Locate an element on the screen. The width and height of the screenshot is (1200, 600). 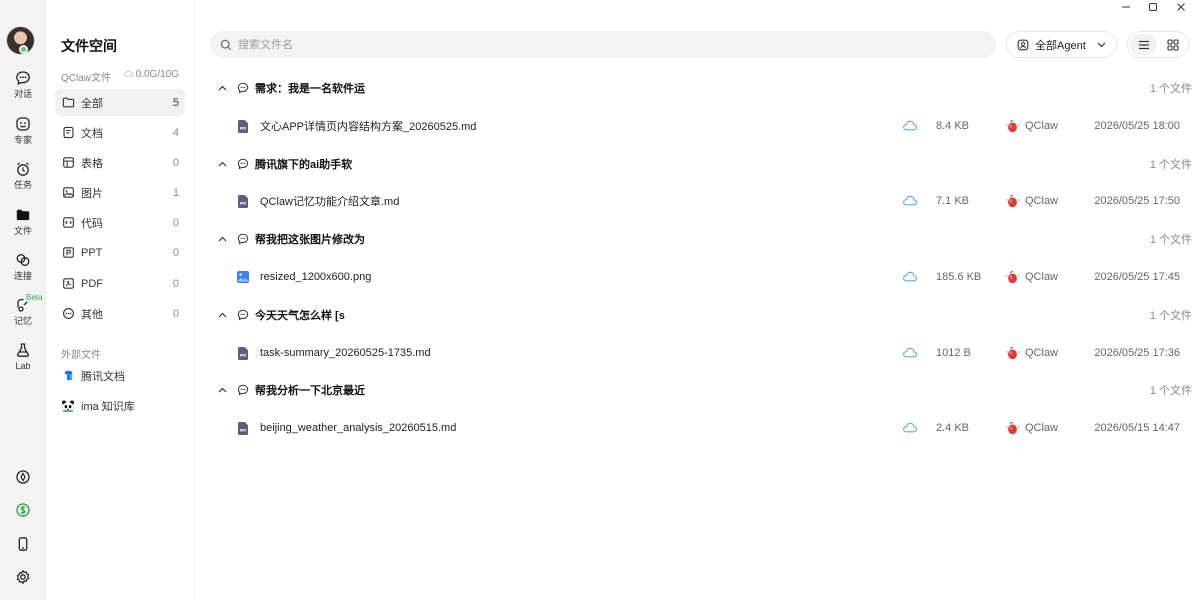
sidebar-item-code: 代码 0 is located at coordinates (120, 222).